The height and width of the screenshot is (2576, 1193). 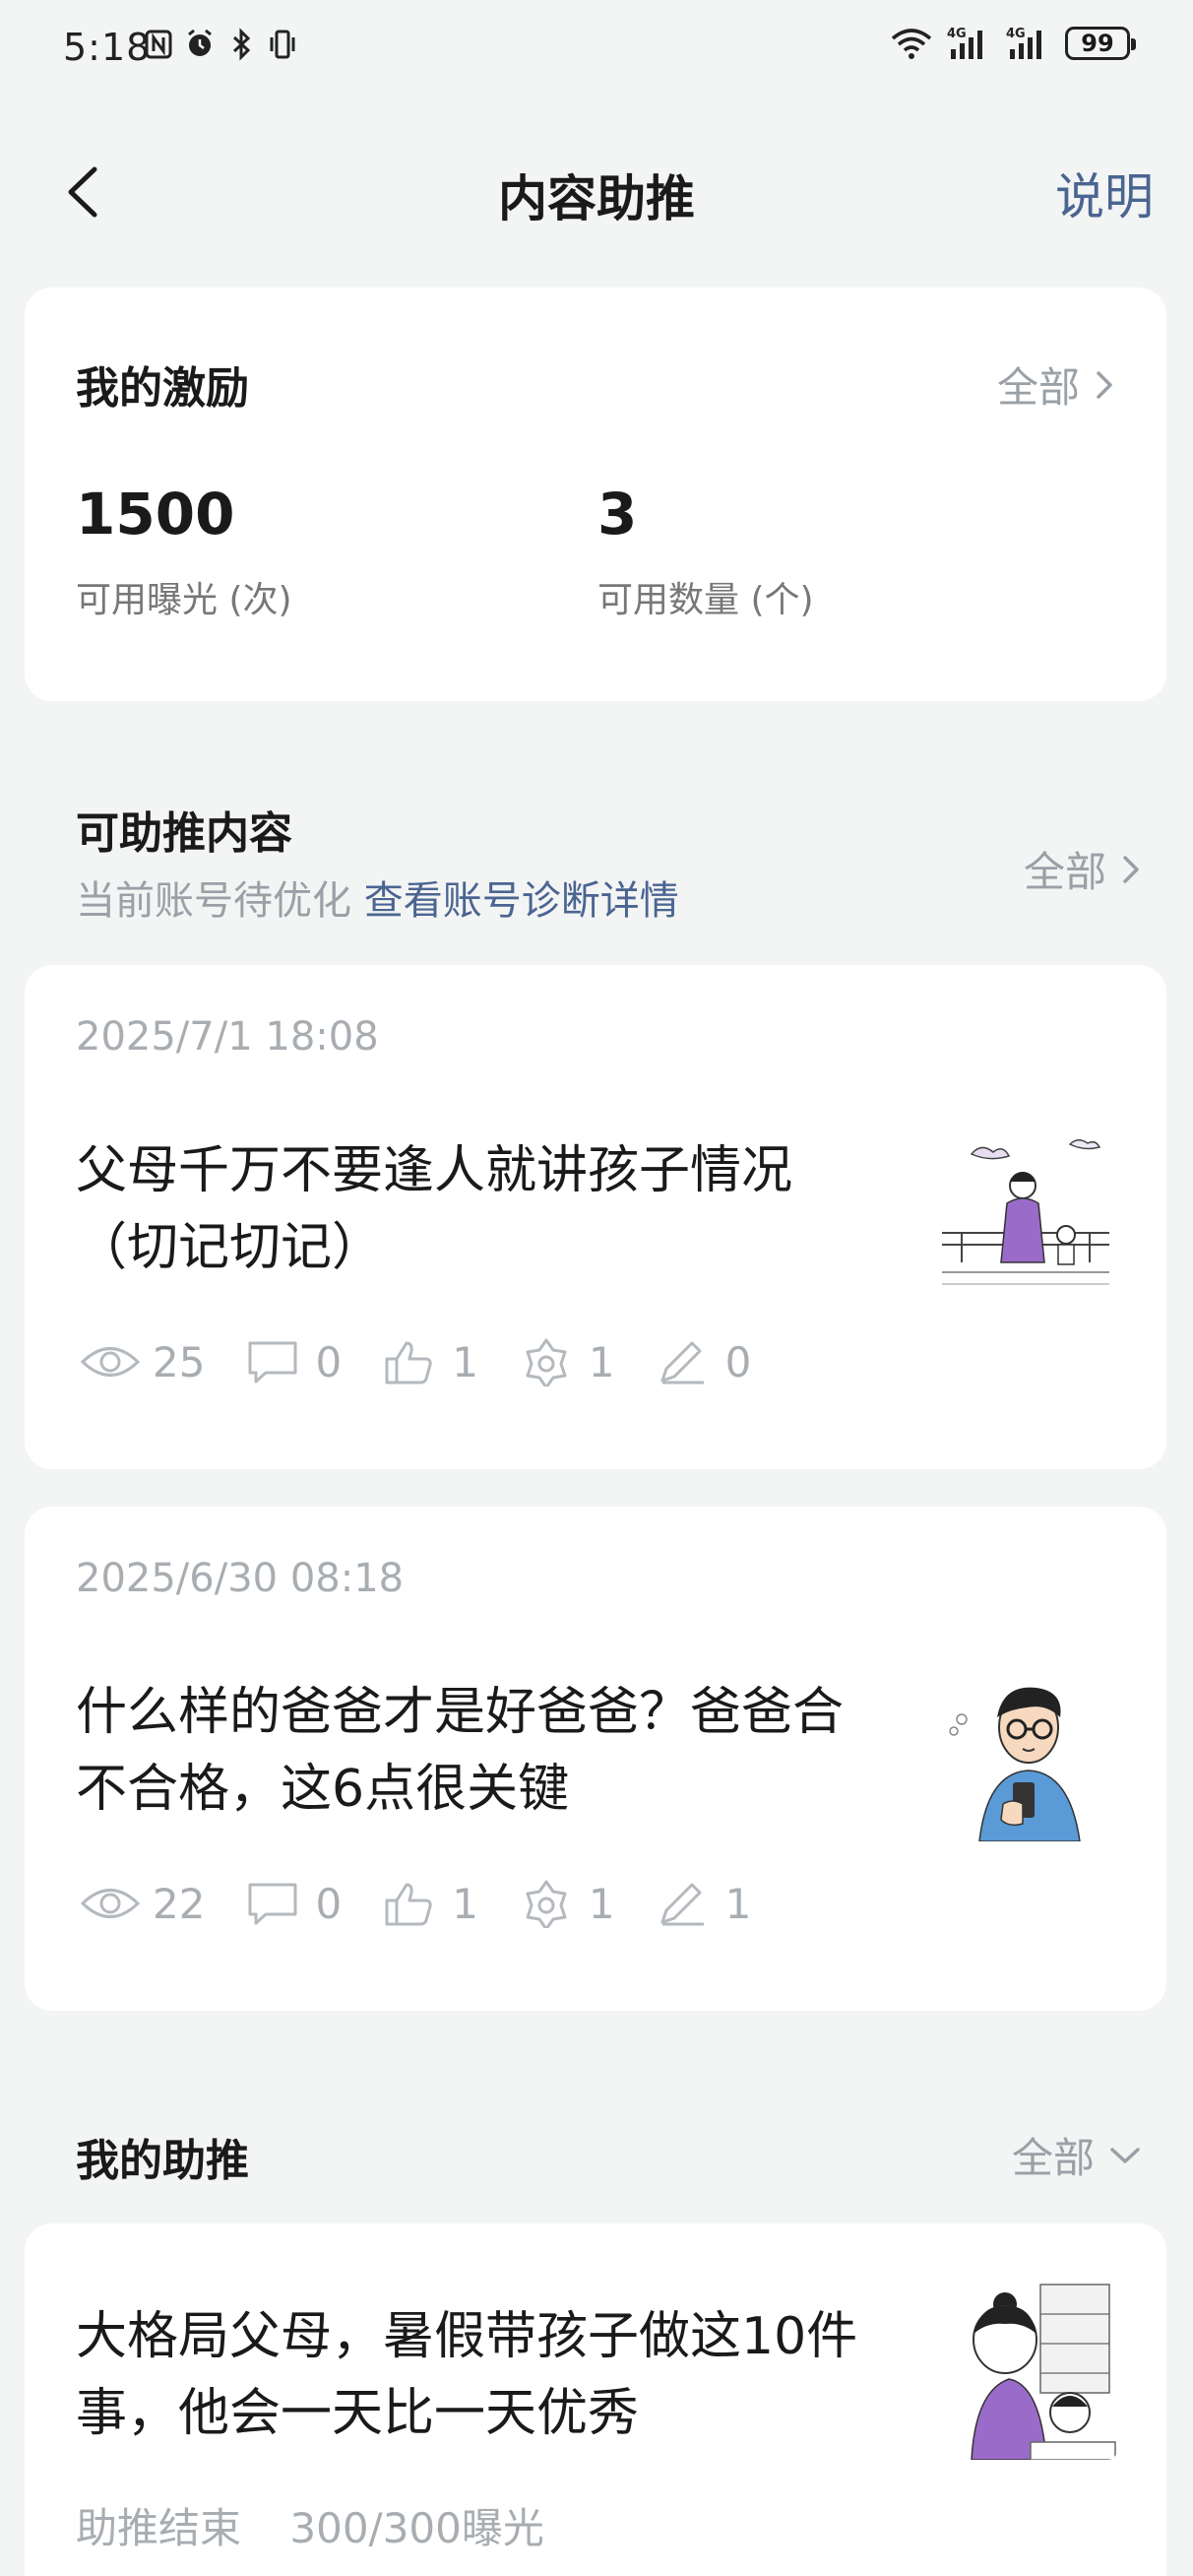 What do you see at coordinates (596, 198) in the screenshot?
I see `page-title: 内容助推` at bounding box center [596, 198].